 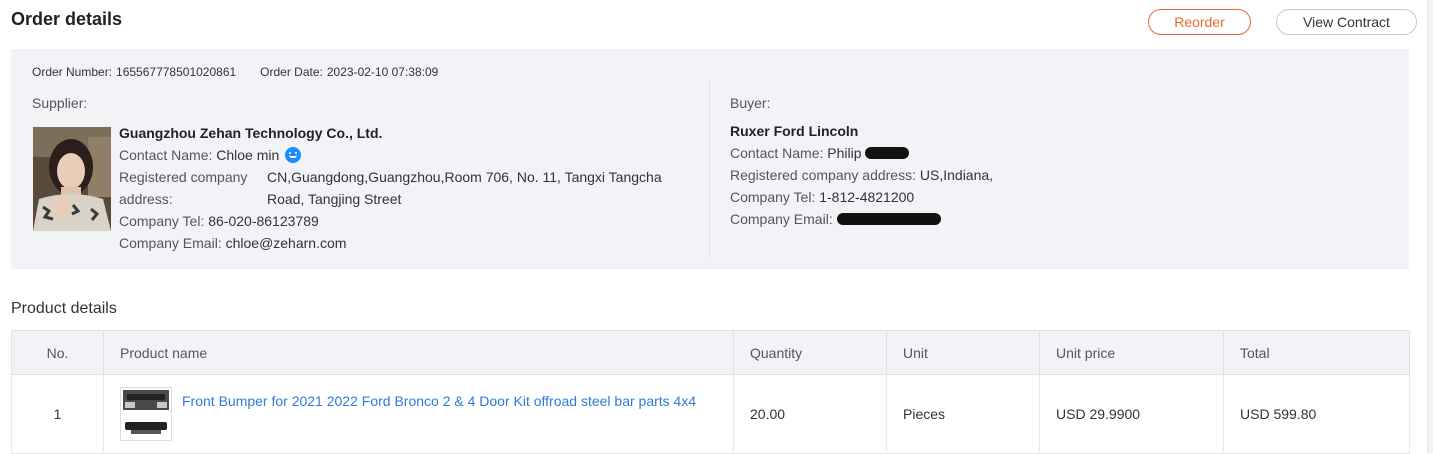 What do you see at coordinates (1199, 22) in the screenshot?
I see `reorder-button: Reorder` at bounding box center [1199, 22].